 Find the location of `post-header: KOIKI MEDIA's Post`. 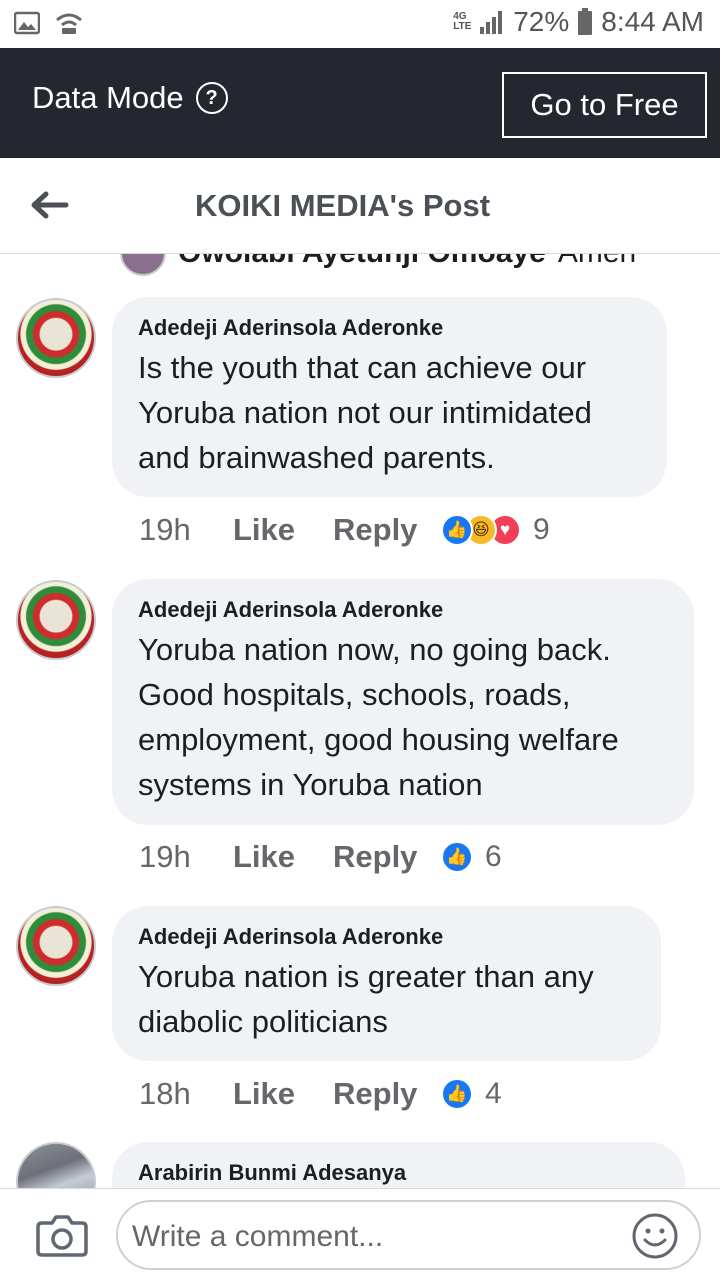

post-header: KOIKI MEDIA's Post is located at coordinates (360, 206).